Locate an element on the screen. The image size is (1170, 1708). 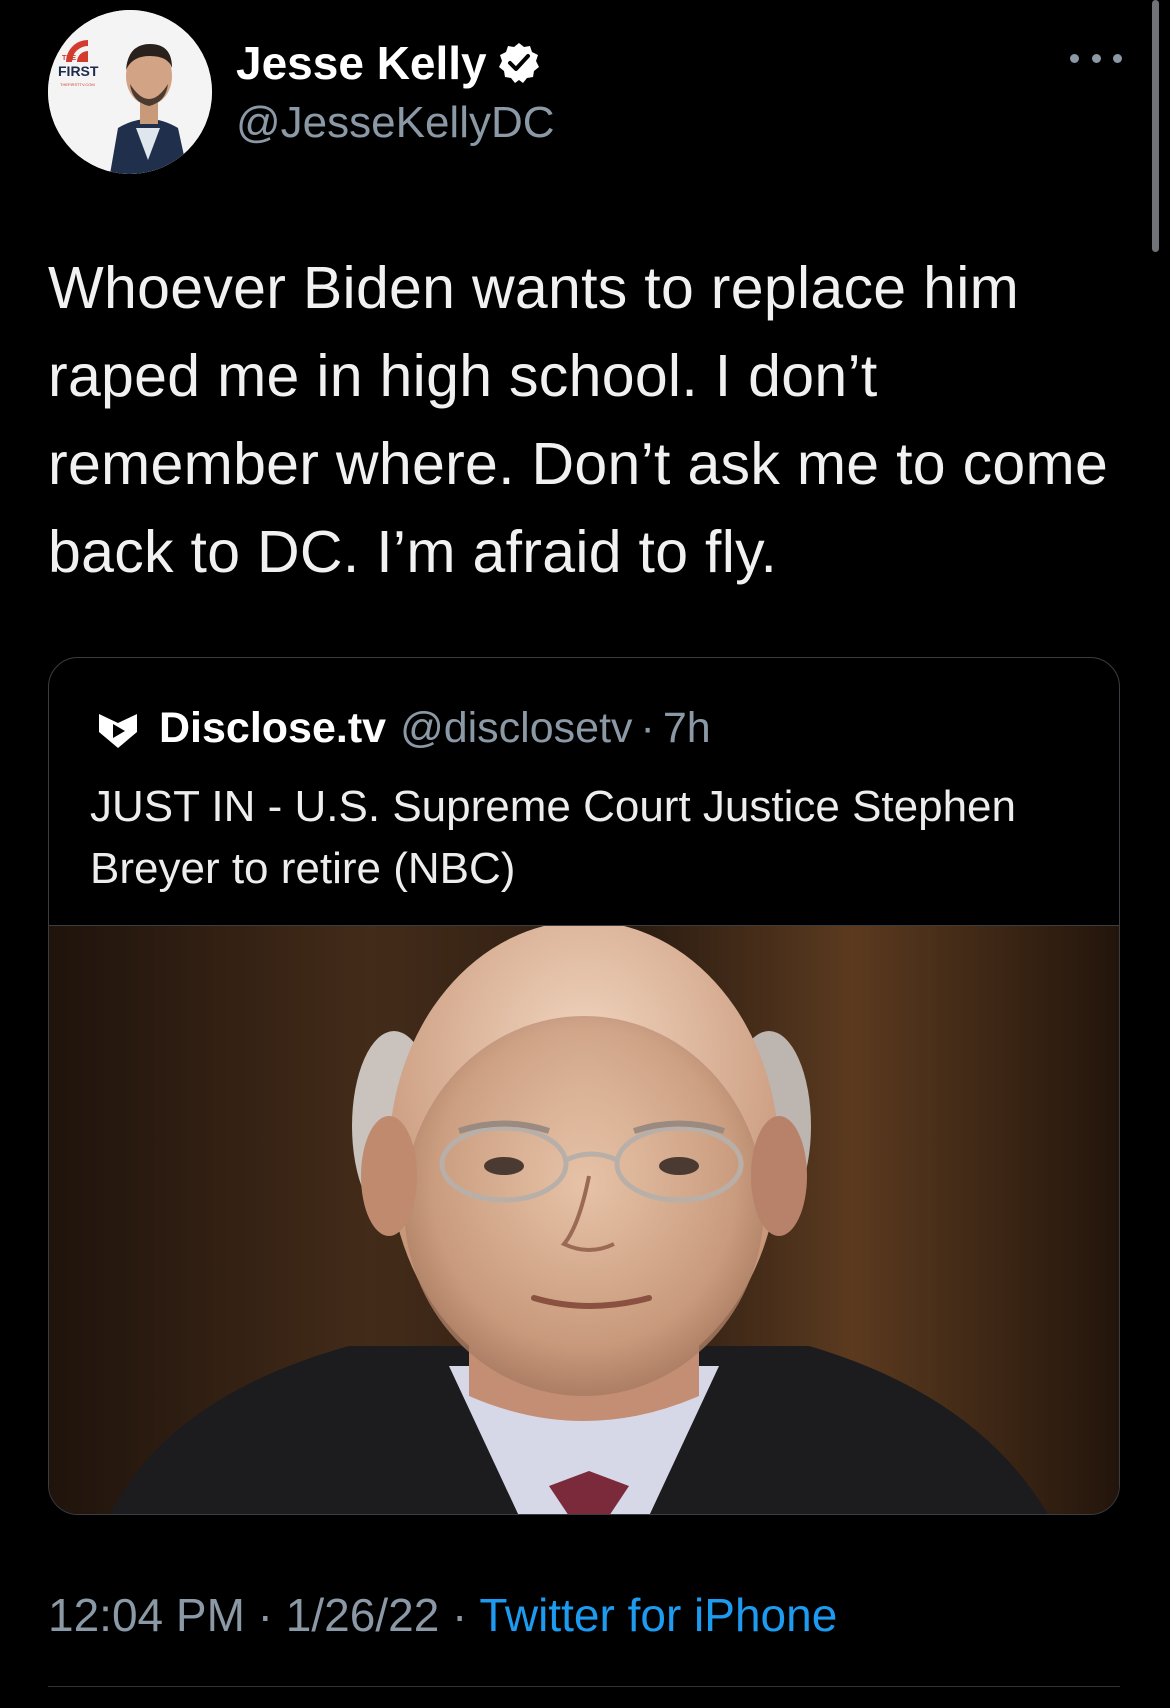
verified-badge-icon is located at coordinates (519, 63).